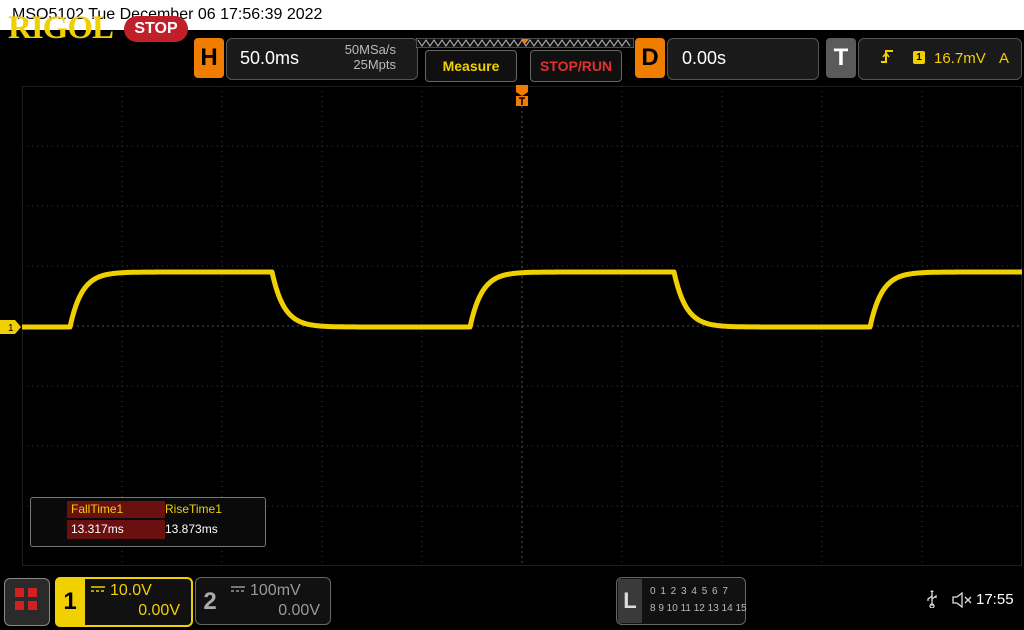 This screenshot has width=1024, height=630. I want to click on trigger-source: 1, so click(919, 57).